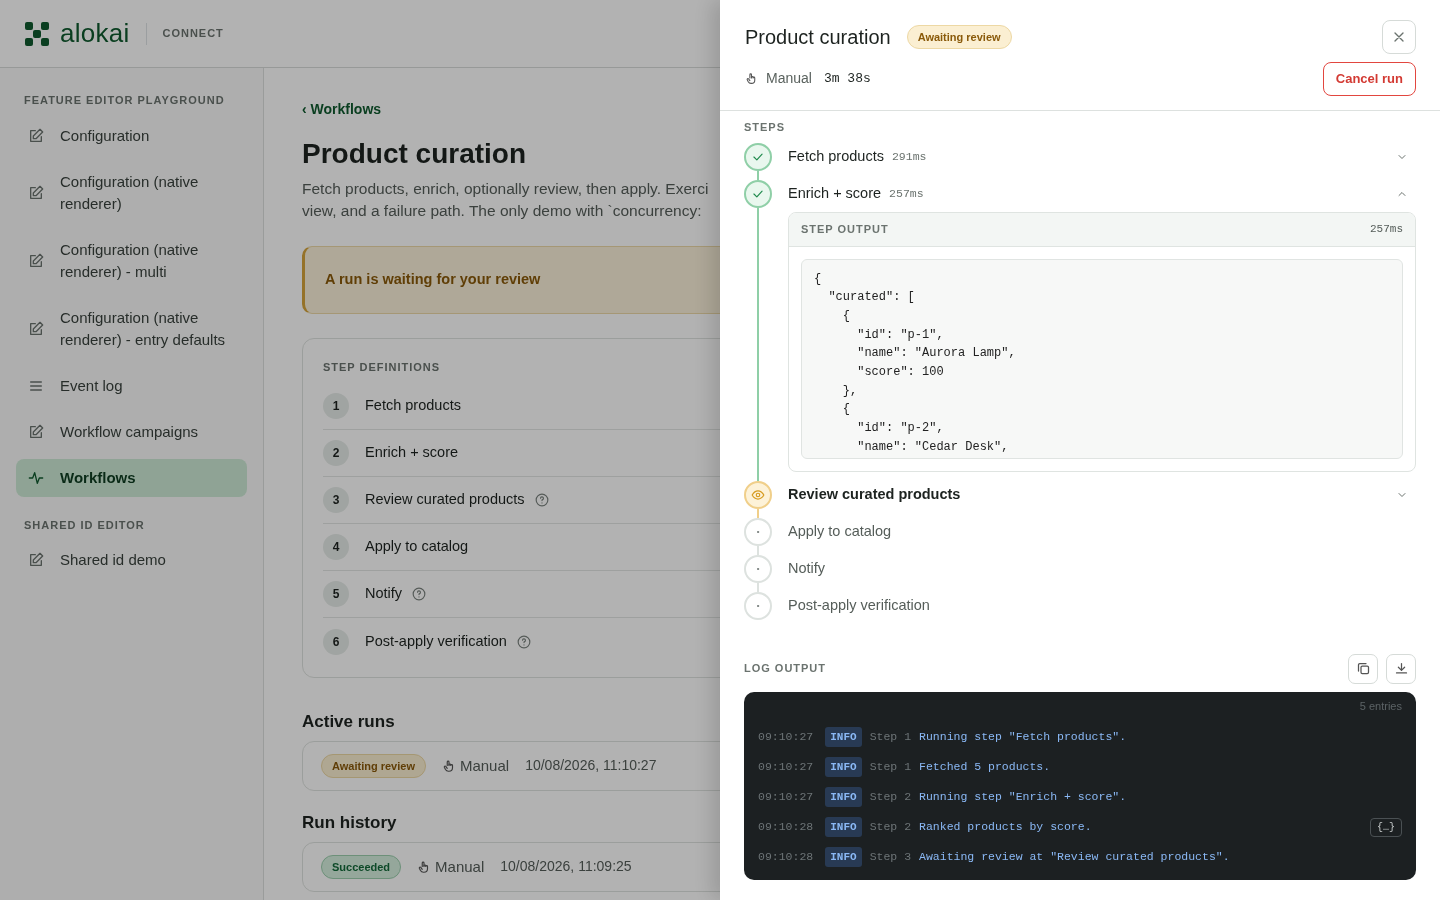  Describe the element at coordinates (845, 229) in the screenshot. I see `output-heading: STEP OUTPUT` at that location.